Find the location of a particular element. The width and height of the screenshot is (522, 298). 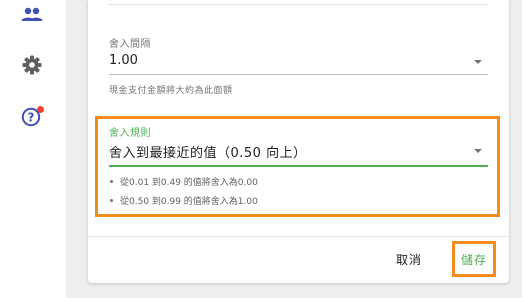

save-button-highlight is located at coordinates (474, 259).